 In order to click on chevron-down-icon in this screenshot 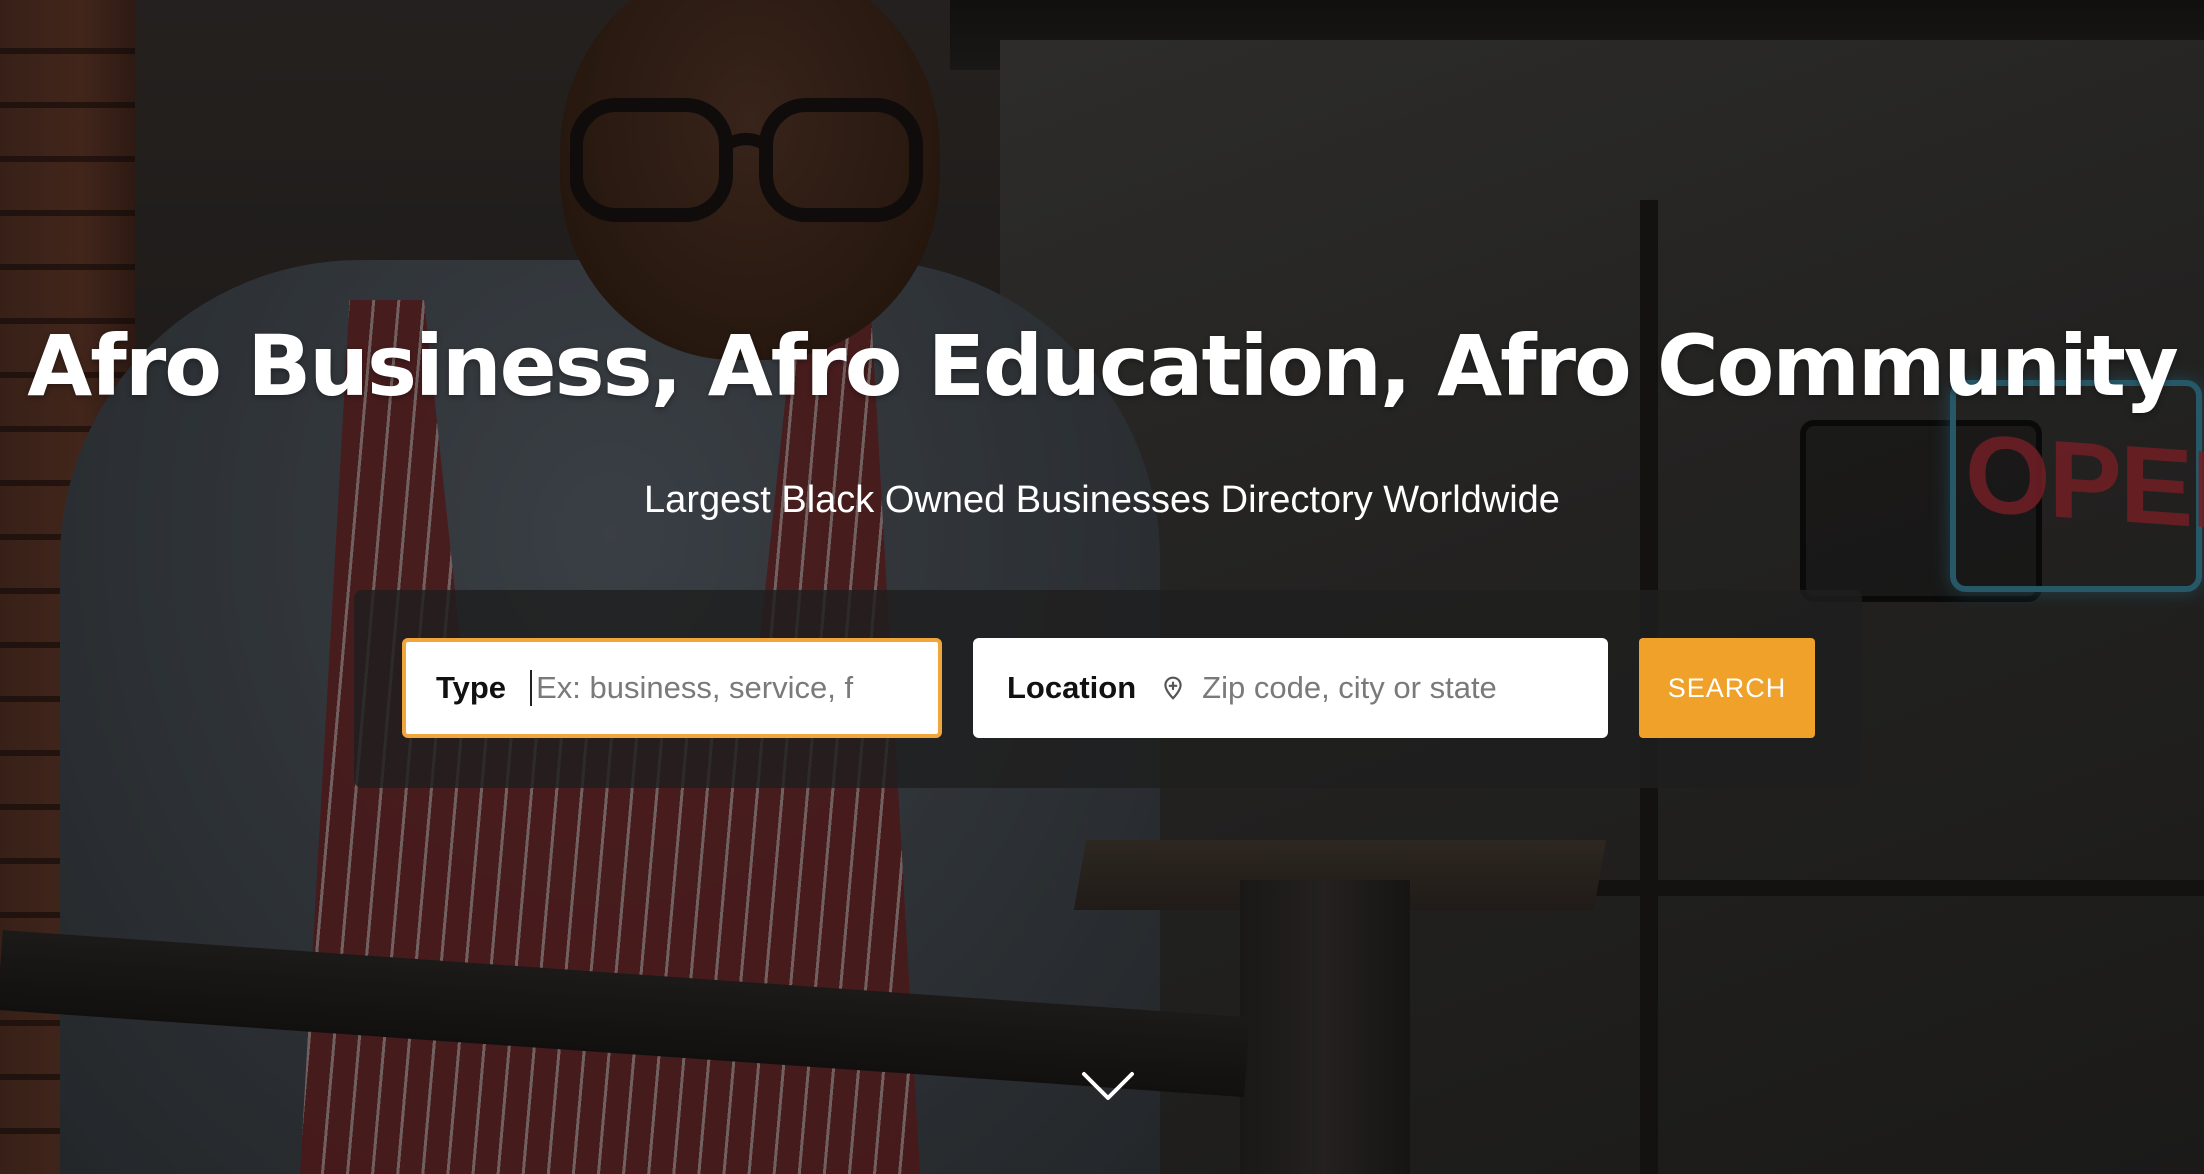, I will do `click(1108, 1086)`.